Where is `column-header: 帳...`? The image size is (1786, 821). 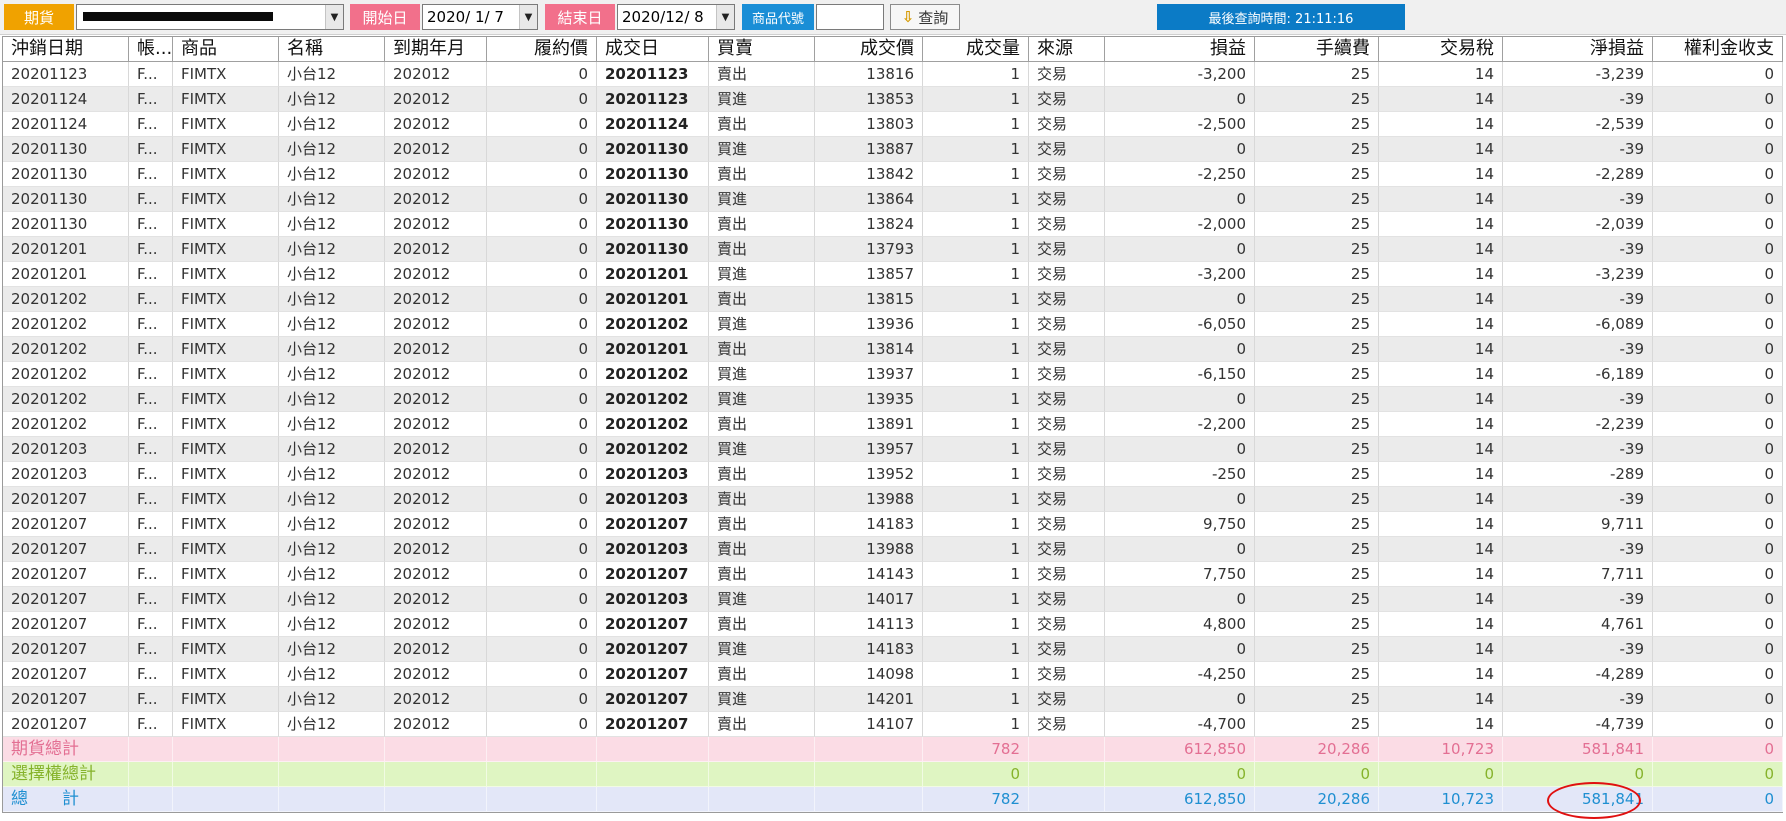
column-header: 帳... is located at coordinates (151, 49).